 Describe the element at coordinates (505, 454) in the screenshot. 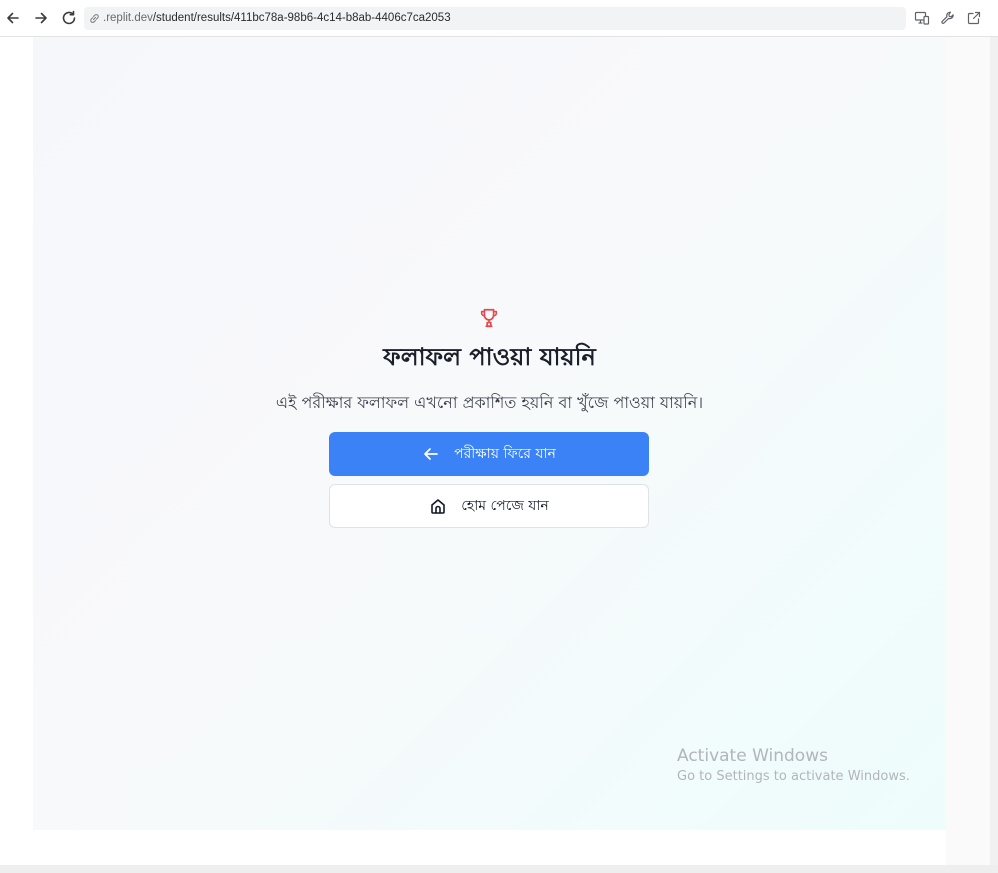

I see `back-to-exam-label: পরীক্ষায় ফিরে যান` at that location.